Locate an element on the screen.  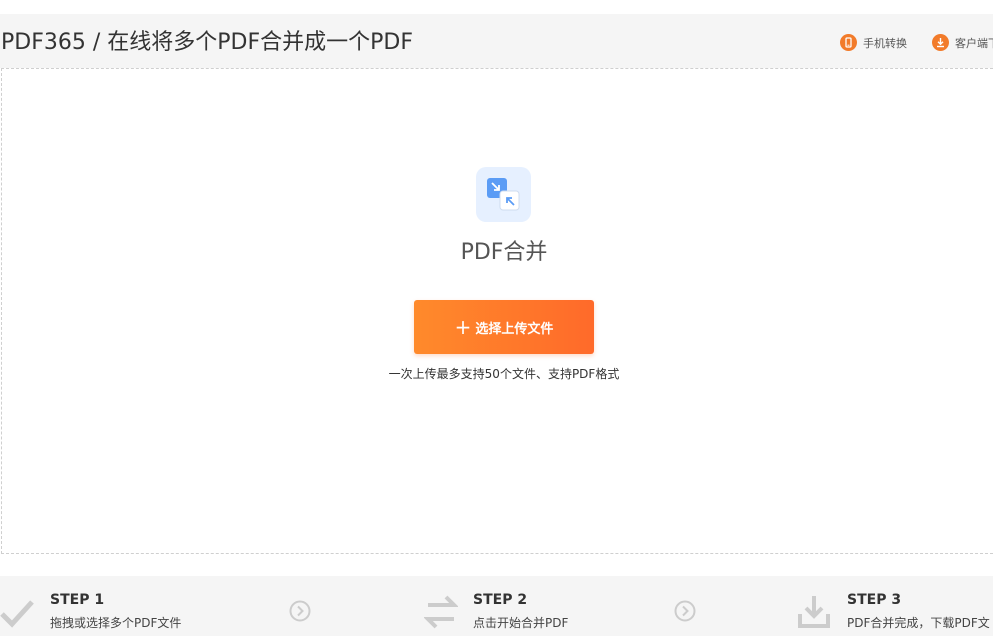
mobile-convert-label: 手机转换 is located at coordinates (885, 43).